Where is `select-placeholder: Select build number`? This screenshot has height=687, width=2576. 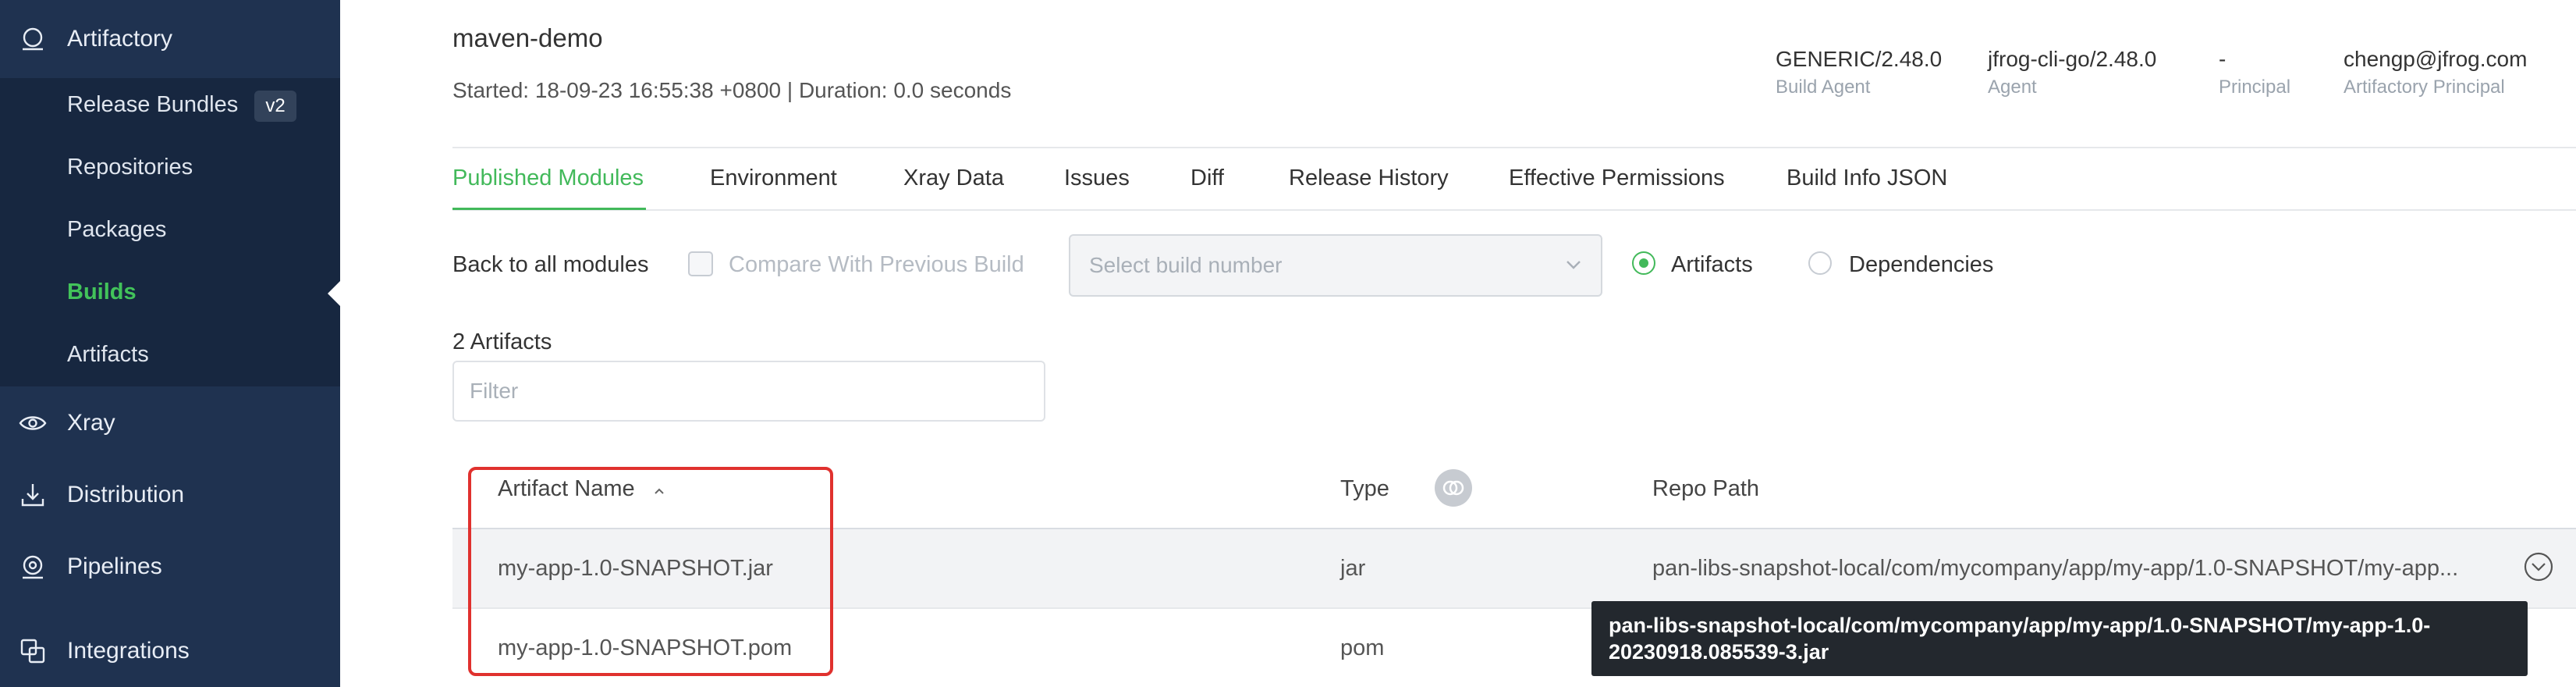
select-placeholder: Select build number is located at coordinates (1186, 265).